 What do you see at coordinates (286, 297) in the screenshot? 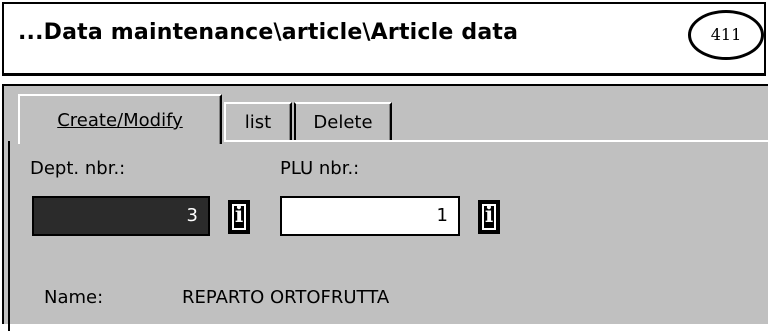
I see `name-value: REPARTO ORTOFRUTTA` at bounding box center [286, 297].